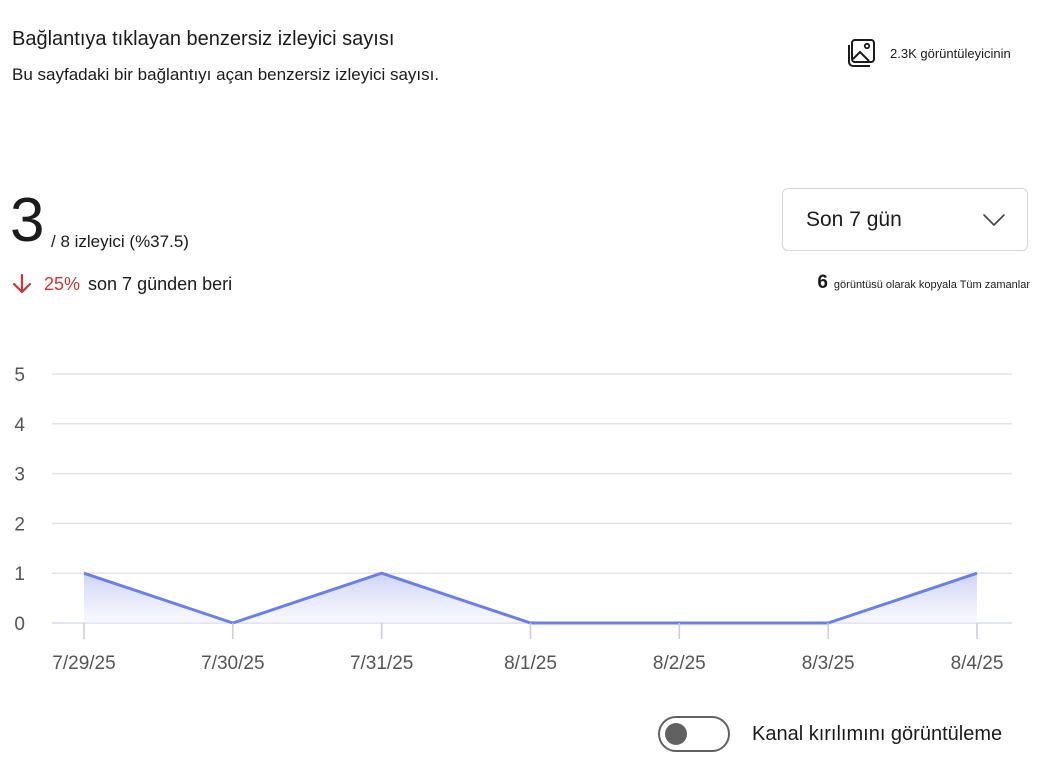 The width and height of the screenshot is (1042, 760). Describe the element at coordinates (27, 220) in the screenshot. I see `unique-viewers-count: 3` at that location.